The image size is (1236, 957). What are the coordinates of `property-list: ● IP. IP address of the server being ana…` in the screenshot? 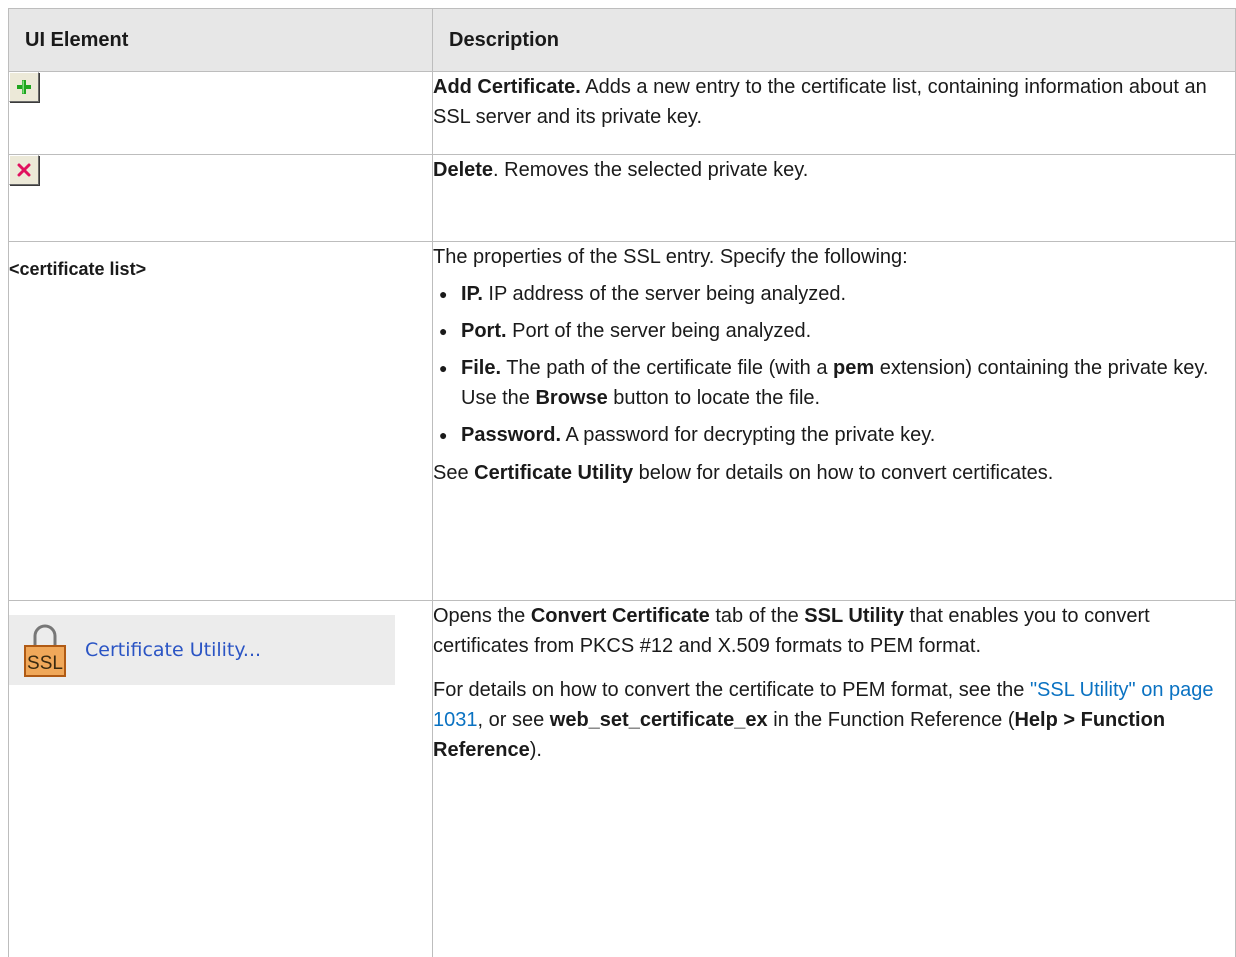 It's located at (834, 364).